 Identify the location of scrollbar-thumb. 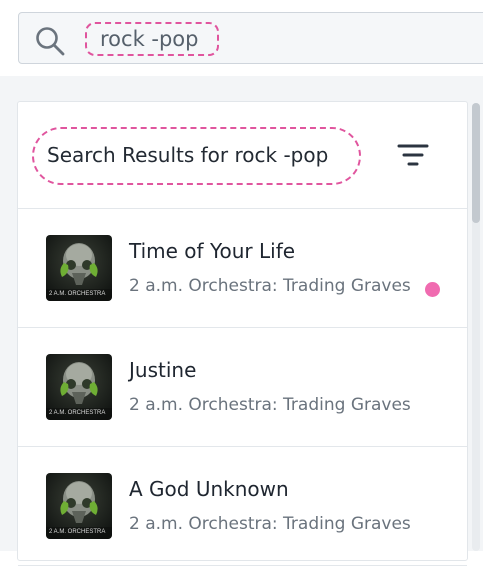
(476, 163).